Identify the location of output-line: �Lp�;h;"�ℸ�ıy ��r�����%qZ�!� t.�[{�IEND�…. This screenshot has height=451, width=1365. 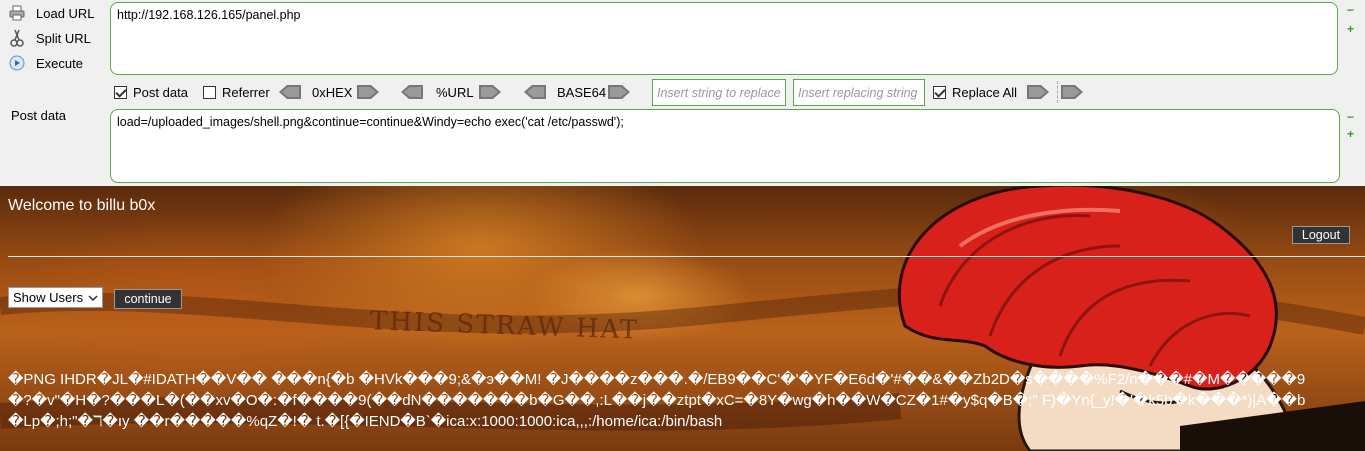
(365, 421).